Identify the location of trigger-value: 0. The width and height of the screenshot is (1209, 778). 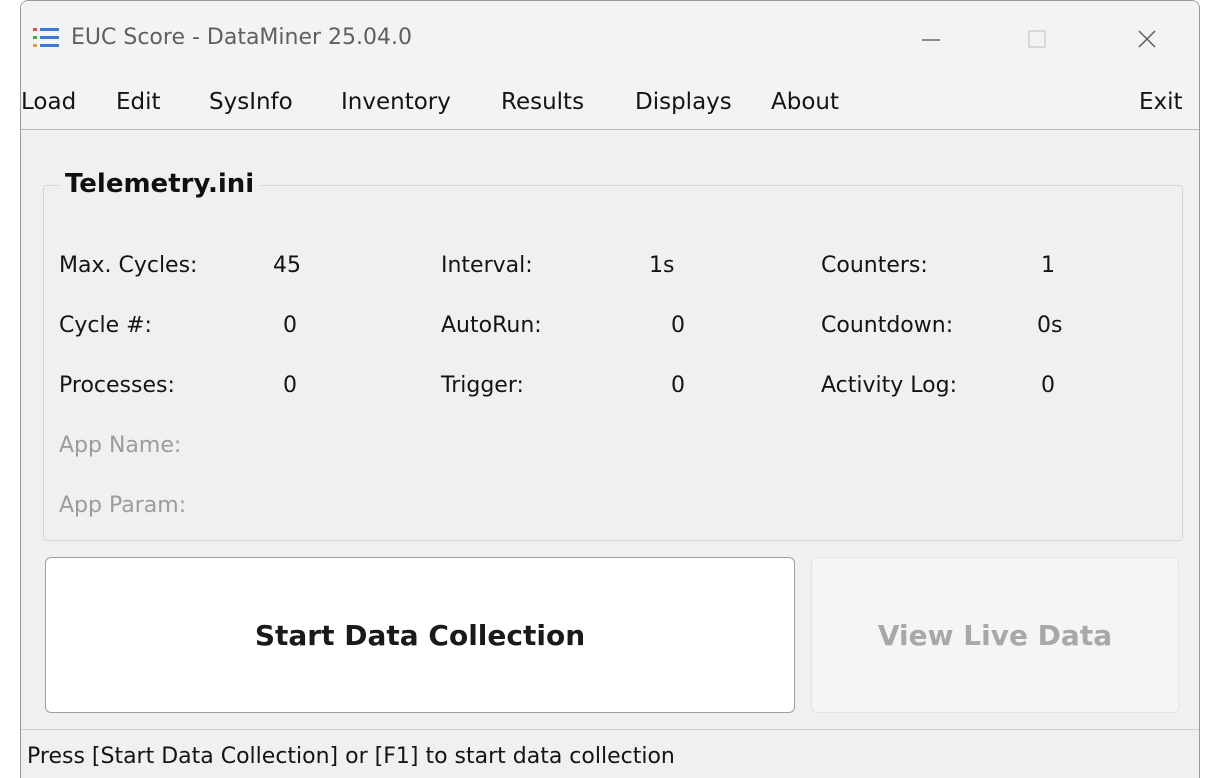
(678, 385).